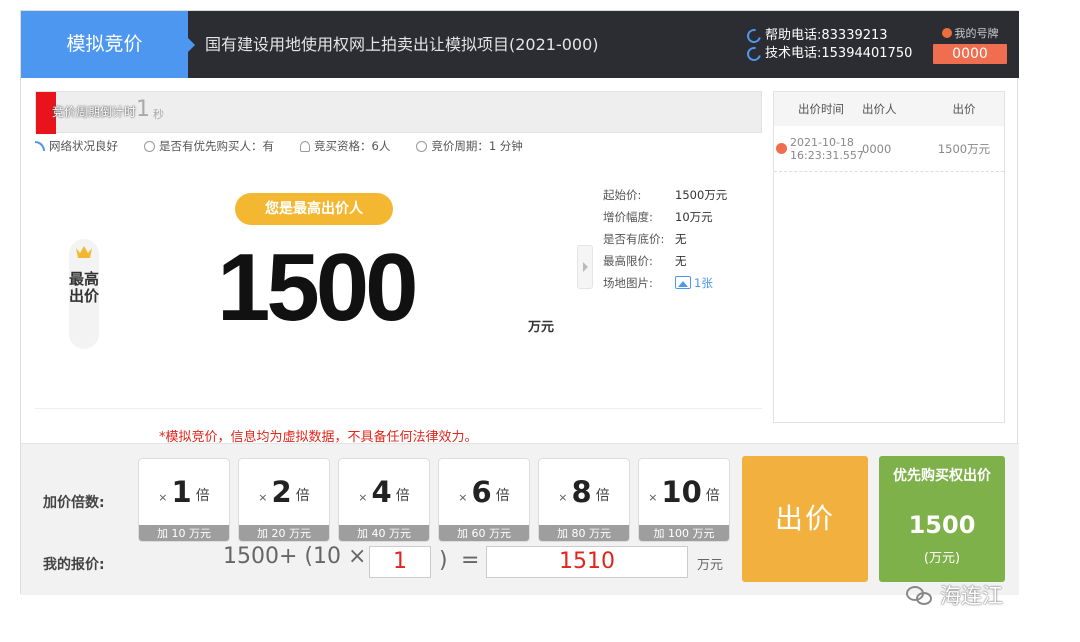 The width and height of the screenshot is (1080, 642). Describe the element at coordinates (477, 146) in the screenshot. I see `cycle-text: 竞价周期：1 分钟` at that location.